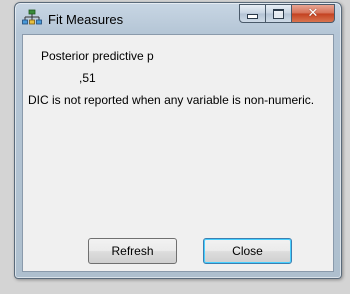  I want to click on minimize-icon, so click(252, 16).